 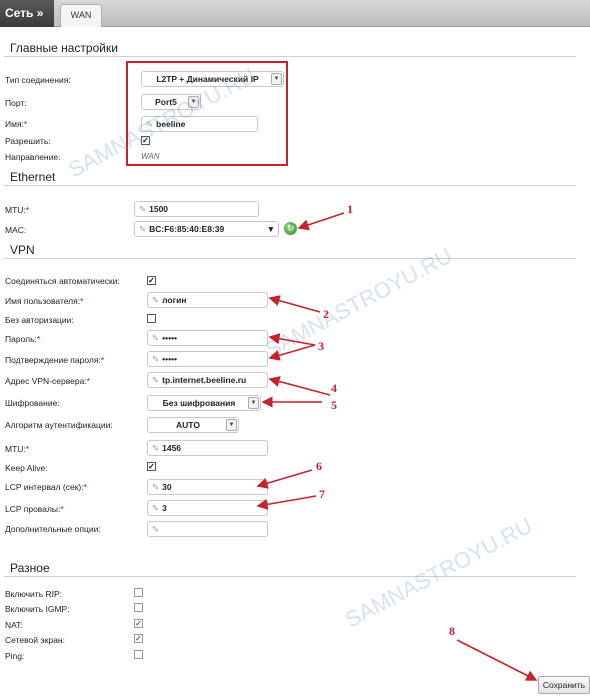 I want to click on lcp-interval-input: ✎ 30, so click(x=207, y=487).